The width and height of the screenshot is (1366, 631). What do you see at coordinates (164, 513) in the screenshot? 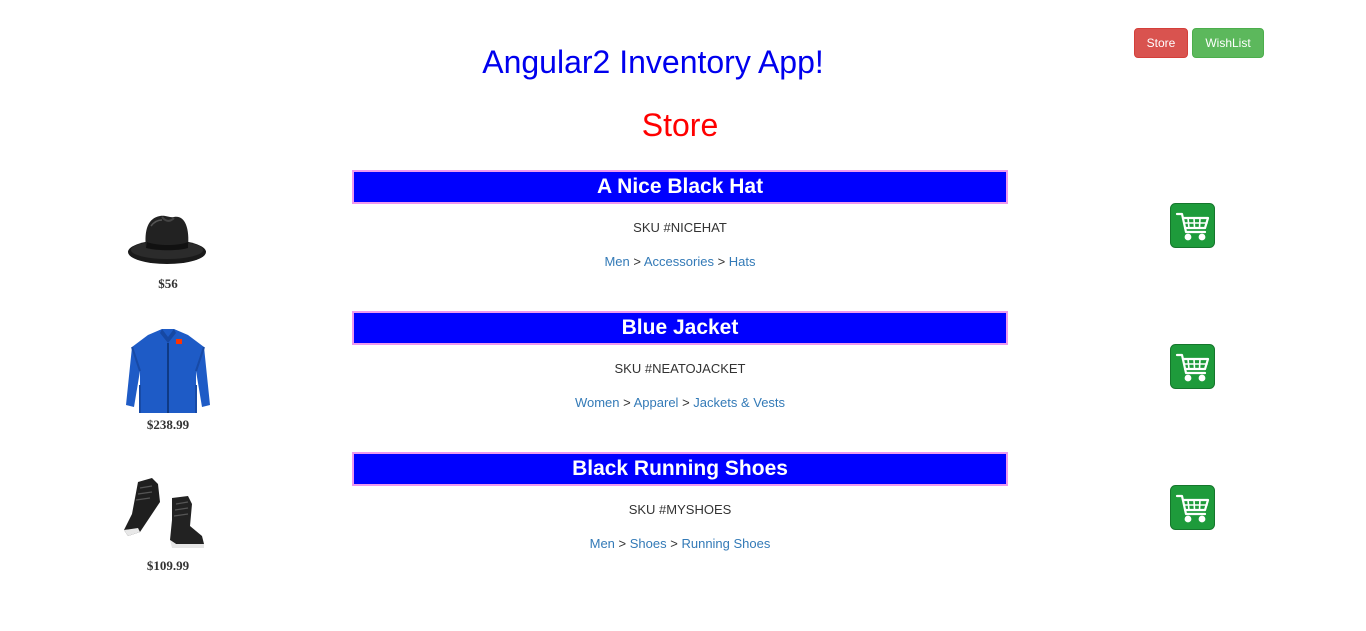
I see `black-shoes-image` at bounding box center [164, 513].